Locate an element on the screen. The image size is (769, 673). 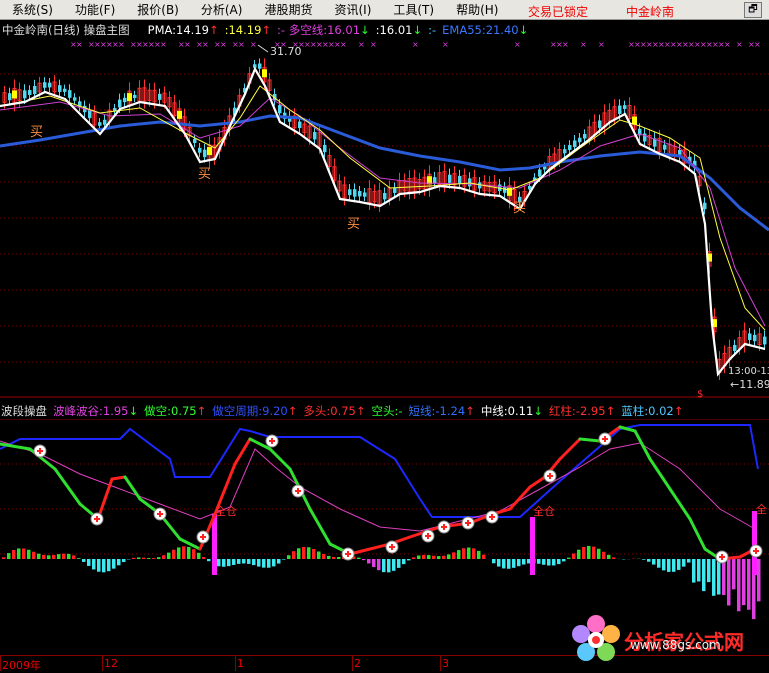
menu-item-0: 系统(S) is located at coordinates (31, 9).